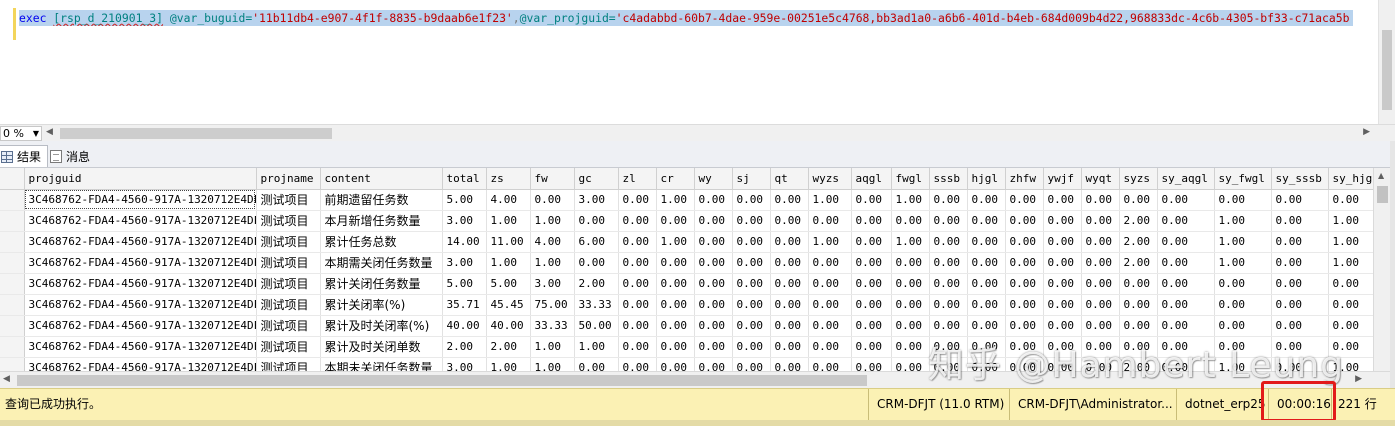 The height and width of the screenshot is (426, 1395). What do you see at coordinates (12, 179) in the screenshot?
I see `row-header-corner` at bounding box center [12, 179].